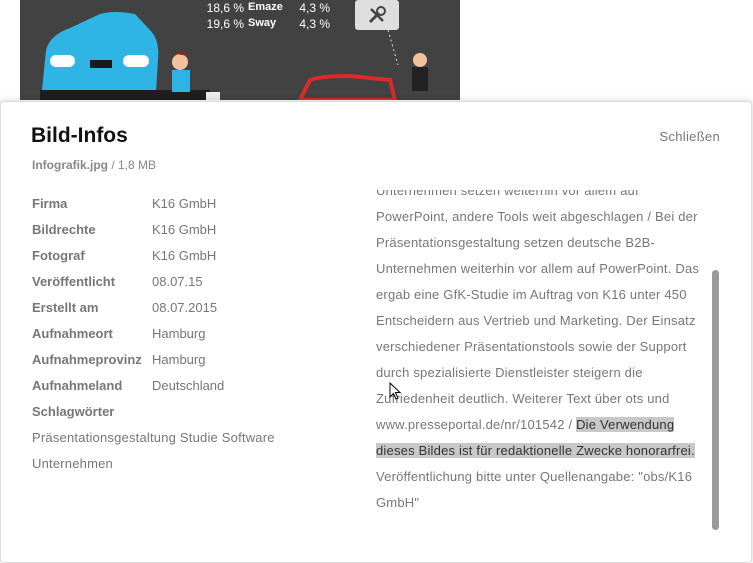  I want to click on meta-key: Erstellt am, so click(65, 307).